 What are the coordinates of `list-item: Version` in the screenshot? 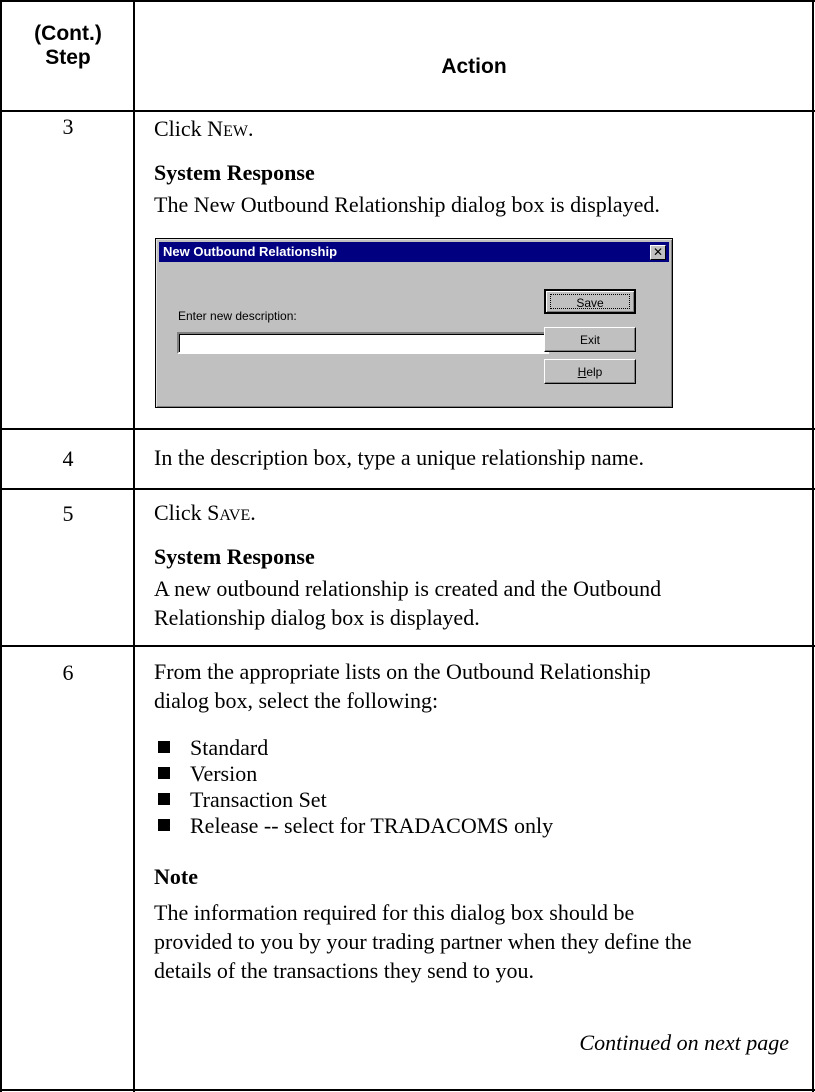 It's located at (474, 774).